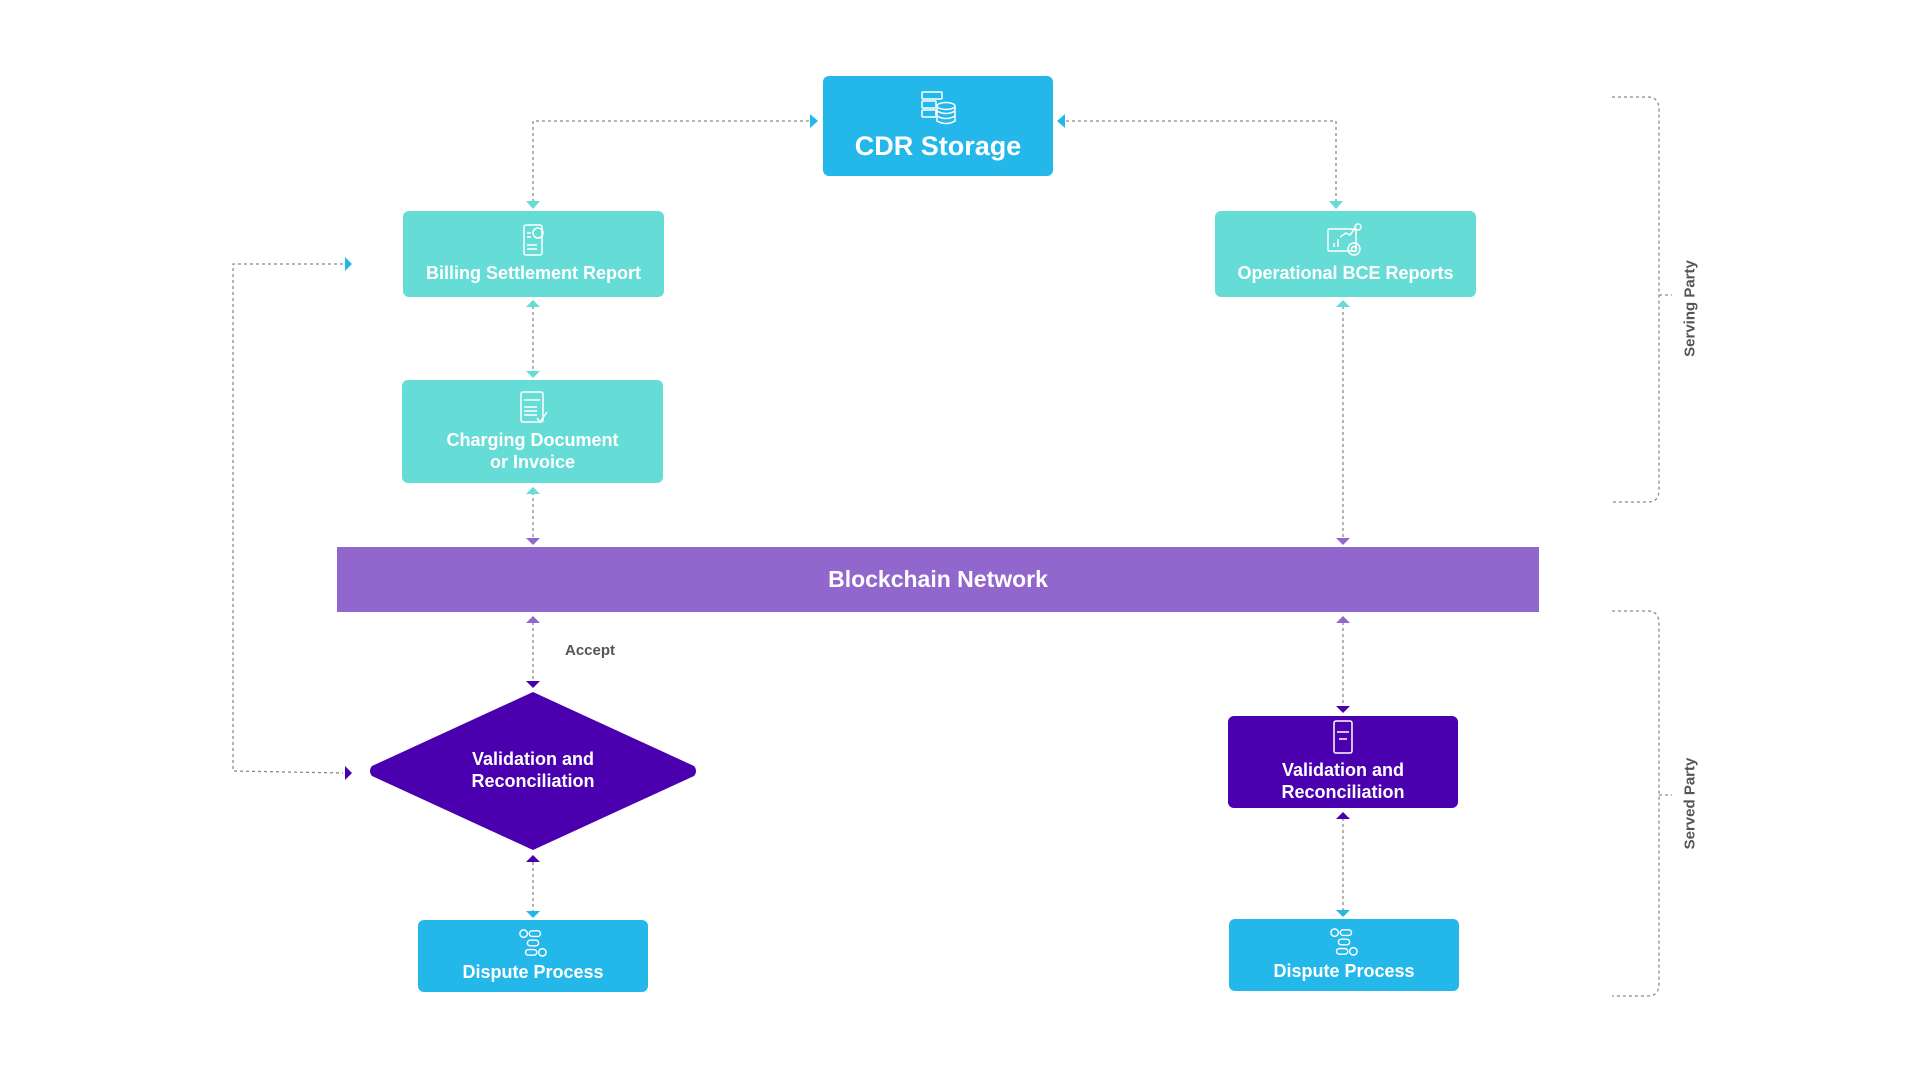  Describe the element at coordinates (533, 407) in the screenshot. I see `invoice-icon` at that location.